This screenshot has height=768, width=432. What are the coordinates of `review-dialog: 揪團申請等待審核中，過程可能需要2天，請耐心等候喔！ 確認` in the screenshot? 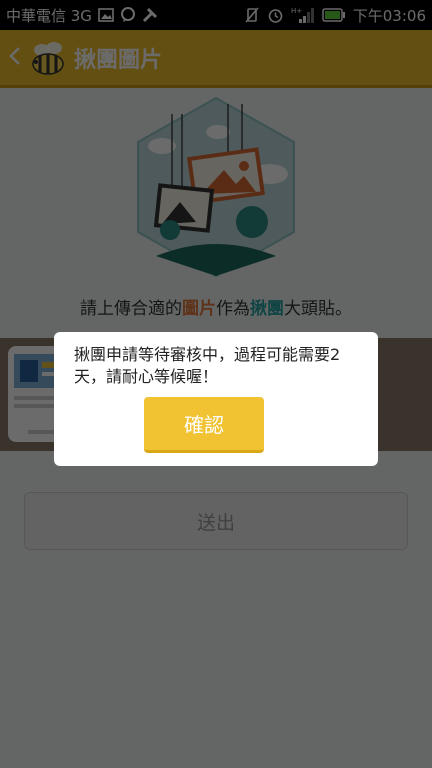 It's located at (216, 399).